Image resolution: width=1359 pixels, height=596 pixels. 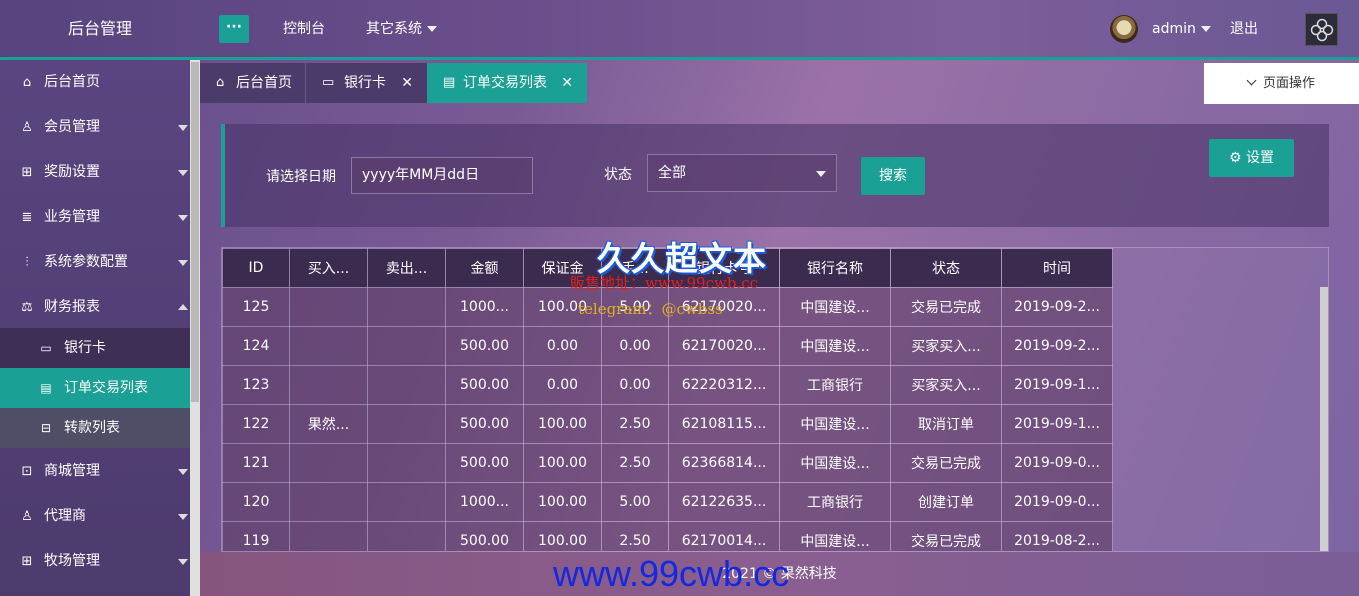 I want to click on theme-icon, so click(x=1321, y=29).